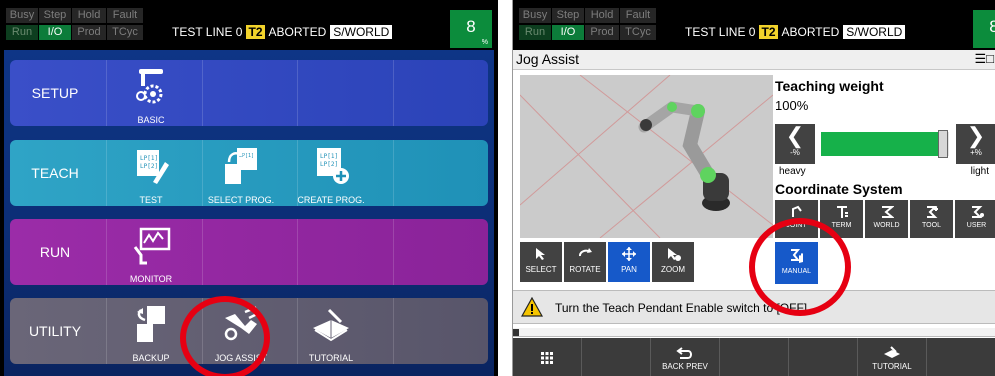  Describe the element at coordinates (685, 366) in the screenshot. I see `fkey-label: BACK PREV` at that location.